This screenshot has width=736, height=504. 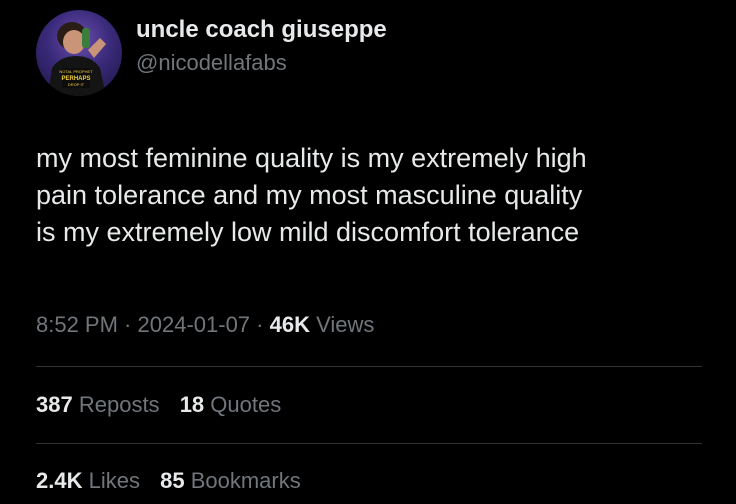 What do you see at coordinates (246, 404) in the screenshot?
I see `quotes-label: Quotes` at bounding box center [246, 404].